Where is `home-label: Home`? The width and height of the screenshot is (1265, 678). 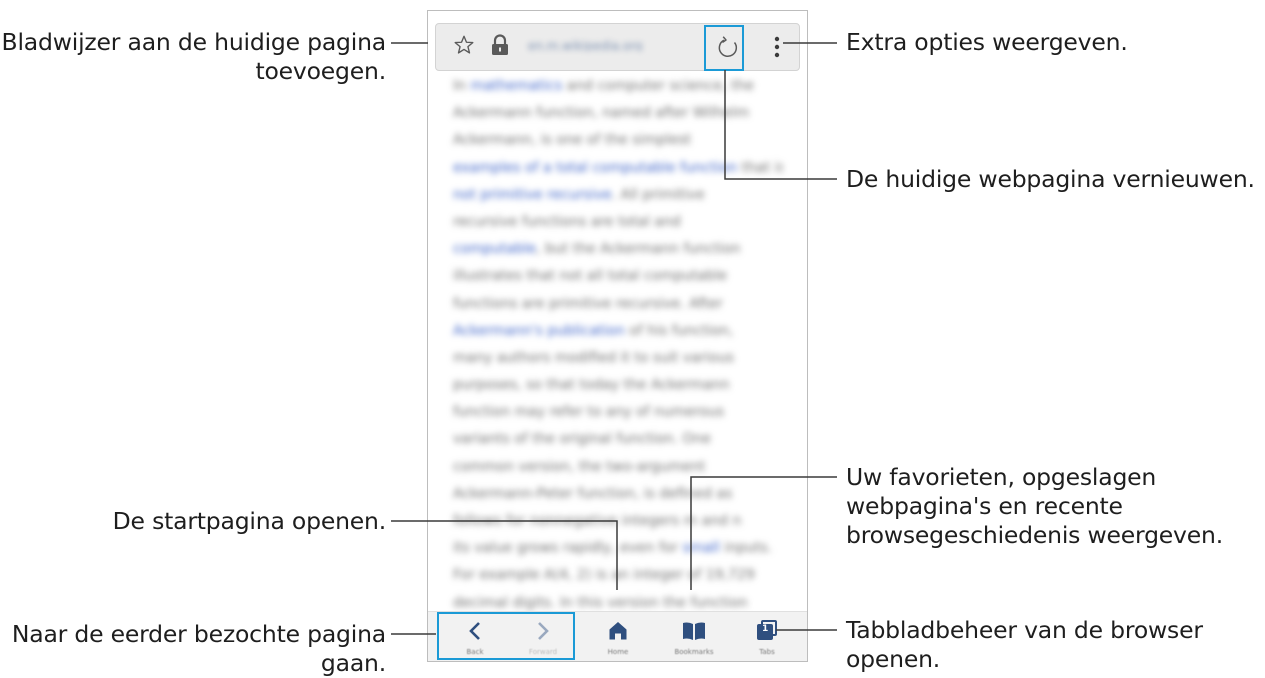
home-label: Home is located at coordinates (618, 652).